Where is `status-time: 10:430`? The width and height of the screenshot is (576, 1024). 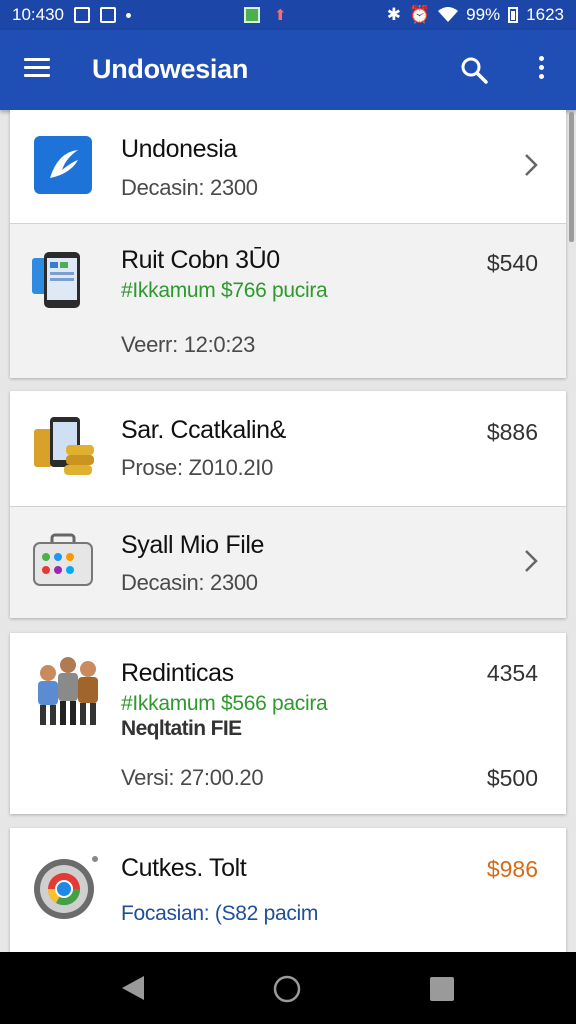
status-time: 10:430 is located at coordinates (38, 14).